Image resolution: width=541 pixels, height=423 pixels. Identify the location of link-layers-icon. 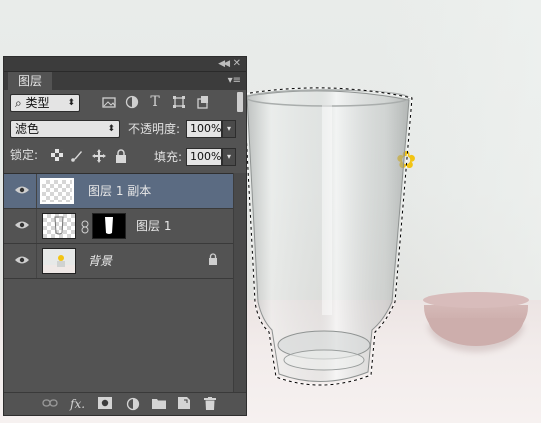
(50, 404).